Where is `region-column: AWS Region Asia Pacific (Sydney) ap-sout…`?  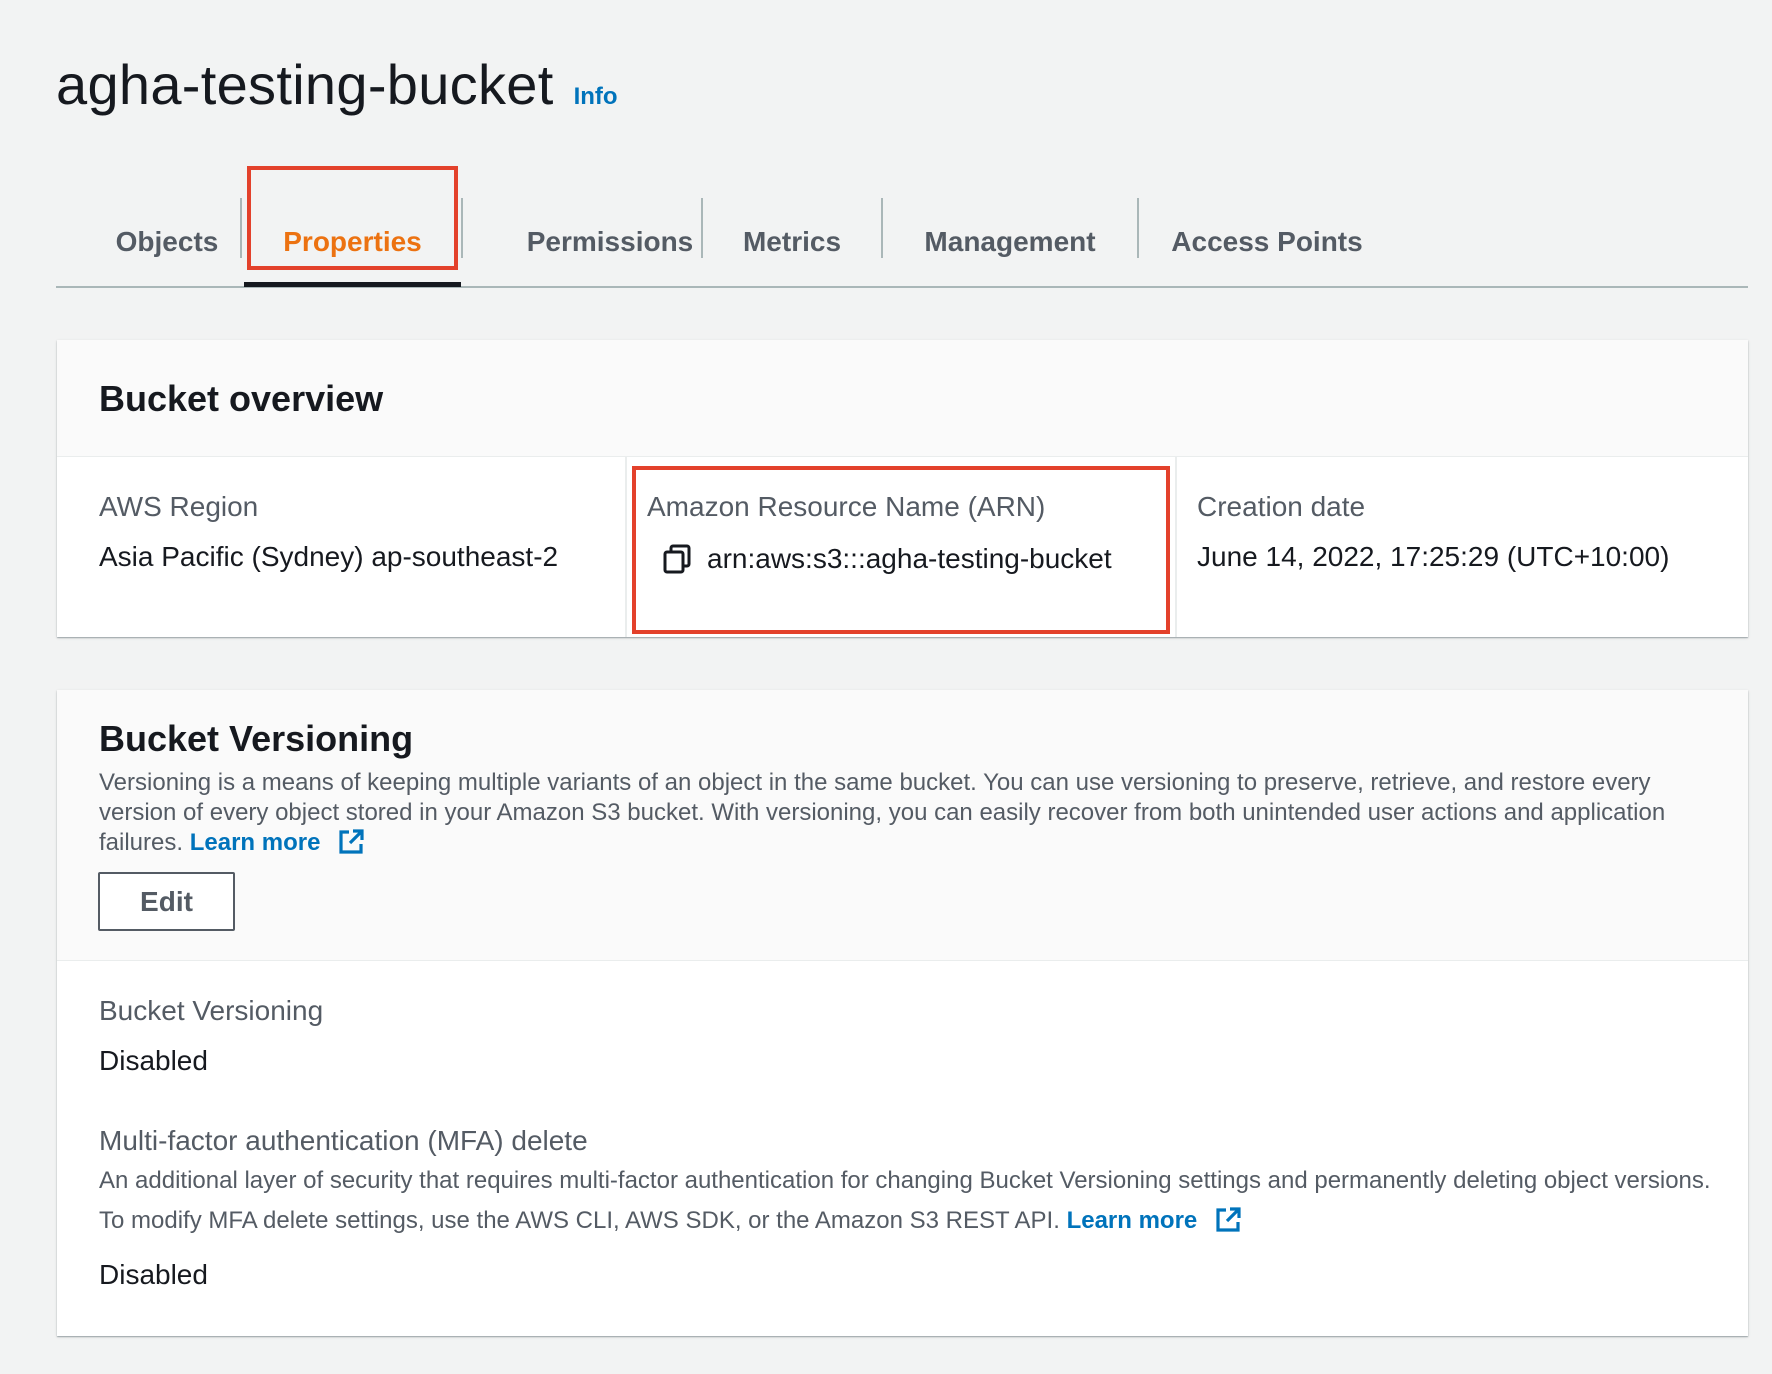 region-column: AWS Region Asia Pacific (Sydney) ap-sout… is located at coordinates (328, 532).